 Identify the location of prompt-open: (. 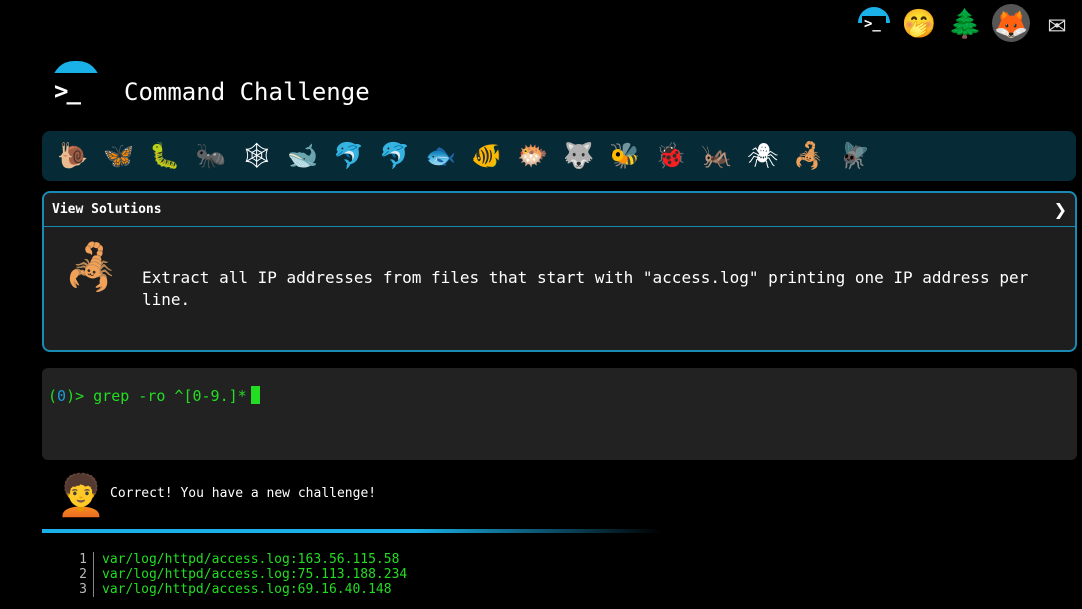
(53, 396).